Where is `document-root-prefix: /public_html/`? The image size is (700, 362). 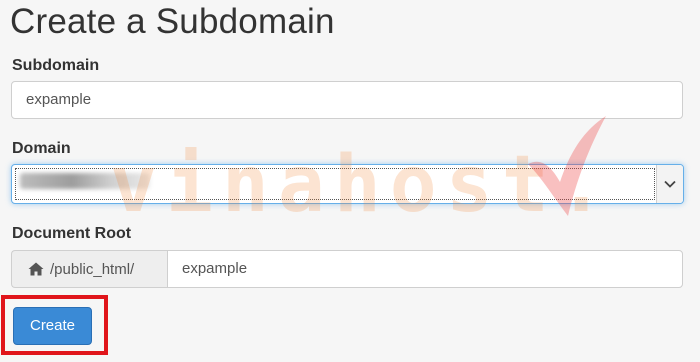 document-root-prefix: /public_html/ is located at coordinates (89, 269).